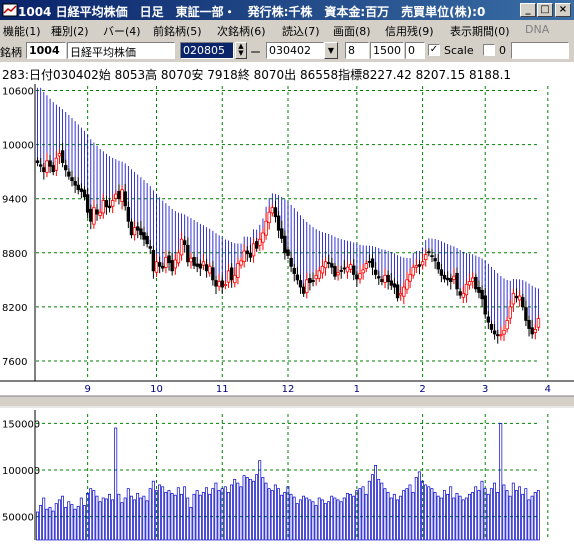 The height and width of the screenshot is (544, 574). Describe the element at coordinates (434, 50) in the screenshot. I see `scale-checkbox: ✓` at that location.